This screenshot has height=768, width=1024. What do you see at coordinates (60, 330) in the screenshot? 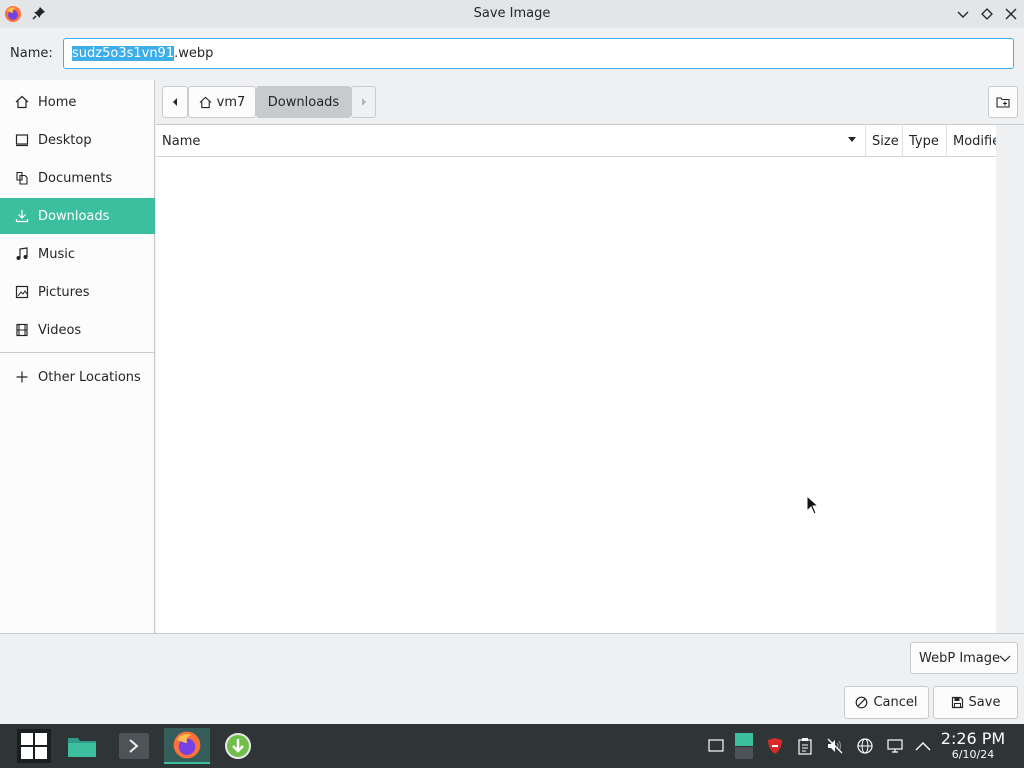
I see `sidebar-item-label: Videos` at bounding box center [60, 330].